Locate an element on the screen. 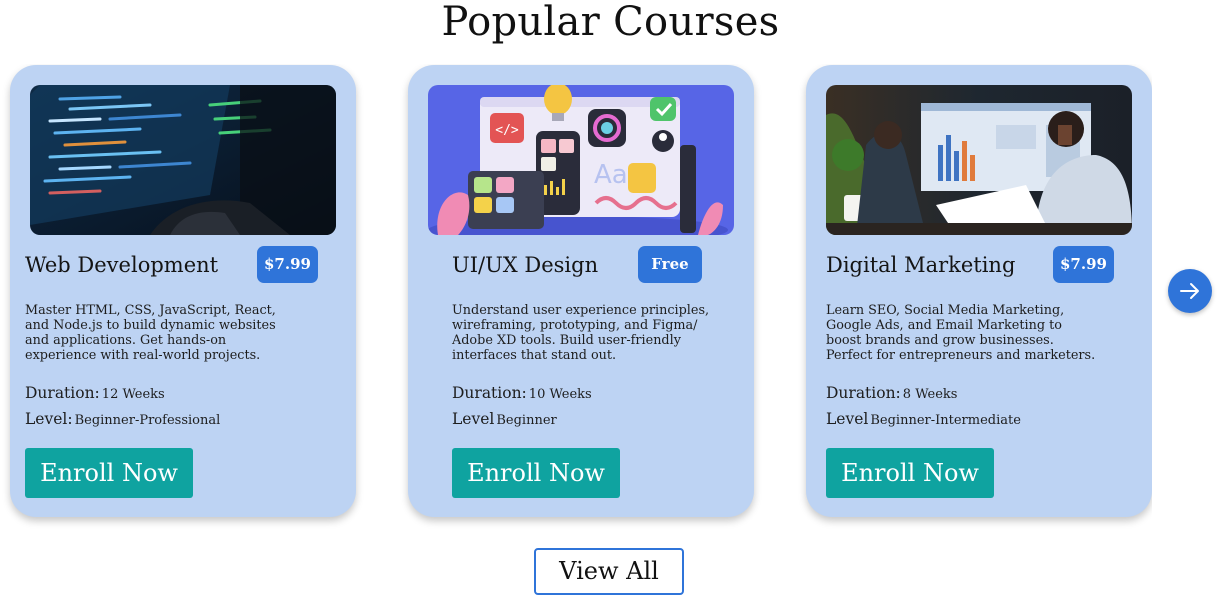 This screenshot has height=598, width=1221. level-label: Level: is located at coordinates (49, 419).